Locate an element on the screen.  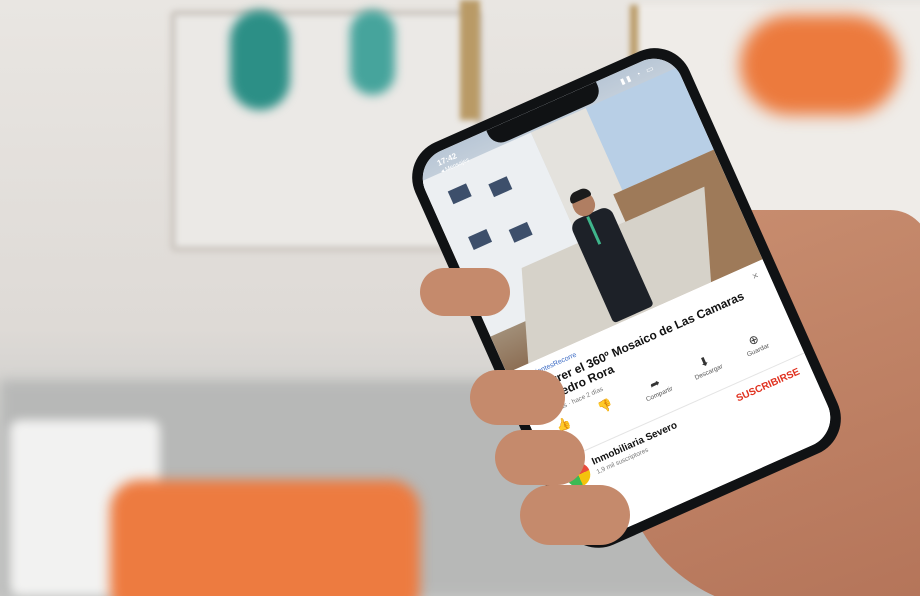
close-icon: ✕ is located at coordinates (756, 276).